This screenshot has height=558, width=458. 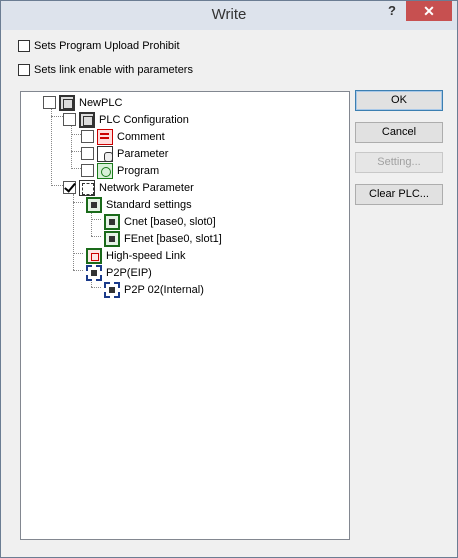 What do you see at coordinates (146, 255) in the screenshot?
I see `node-label: High-speed Link` at bounding box center [146, 255].